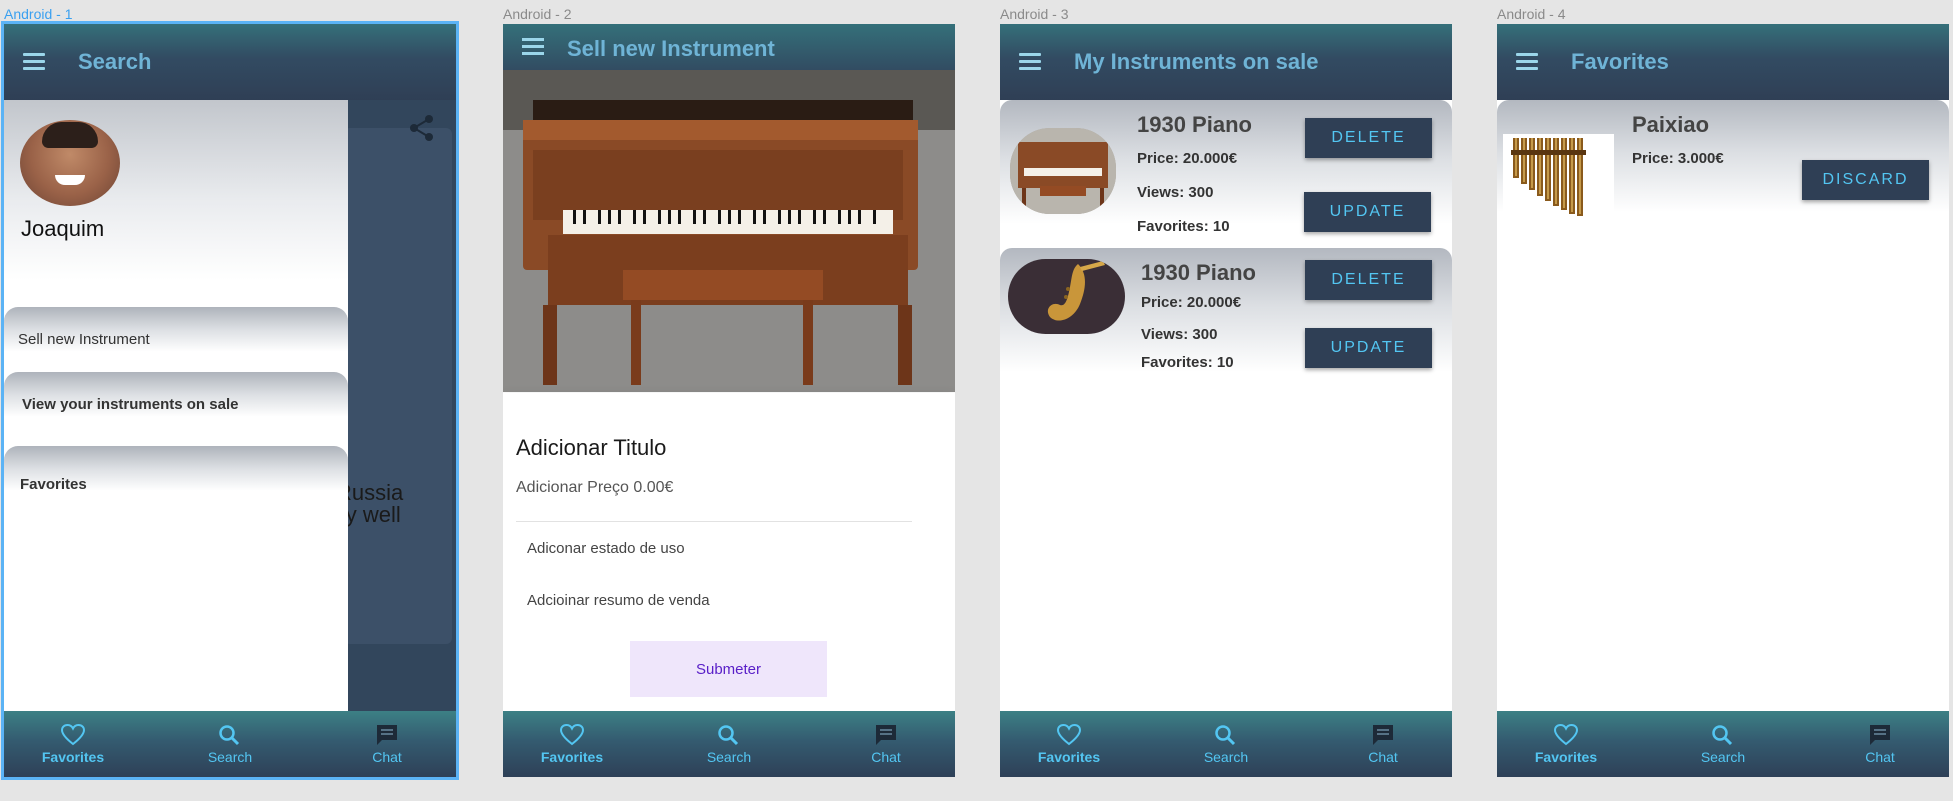  What do you see at coordinates (70, 163) in the screenshot?
I see `avatar` at bounding box center [70, 163].